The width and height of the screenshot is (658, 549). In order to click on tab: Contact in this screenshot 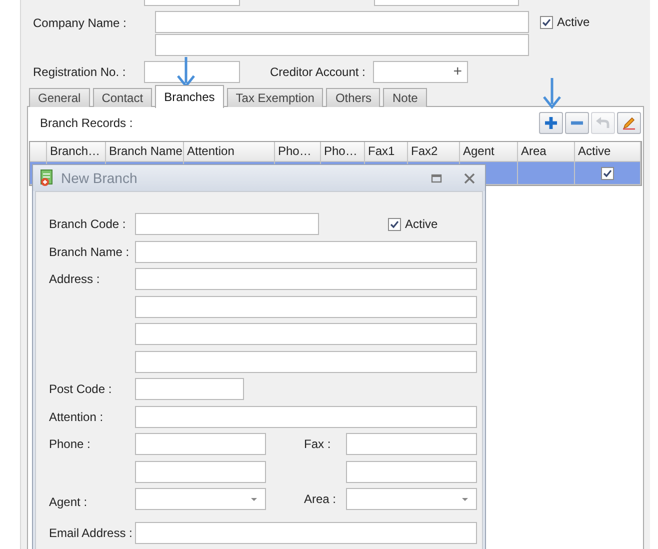, I will do `click(122, 97)`.